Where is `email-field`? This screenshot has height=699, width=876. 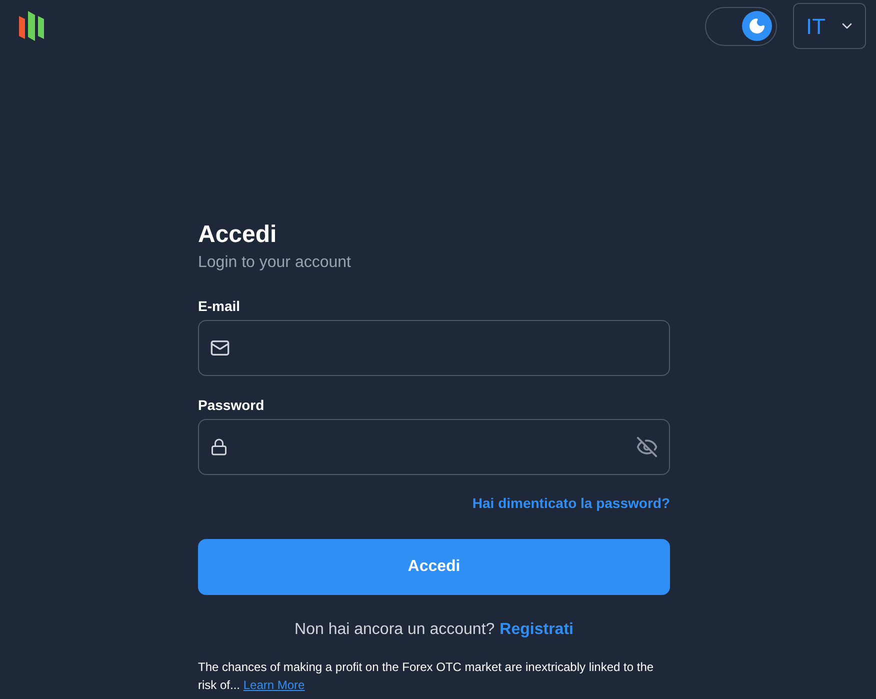 email-field is located at coordinates (434, 348).